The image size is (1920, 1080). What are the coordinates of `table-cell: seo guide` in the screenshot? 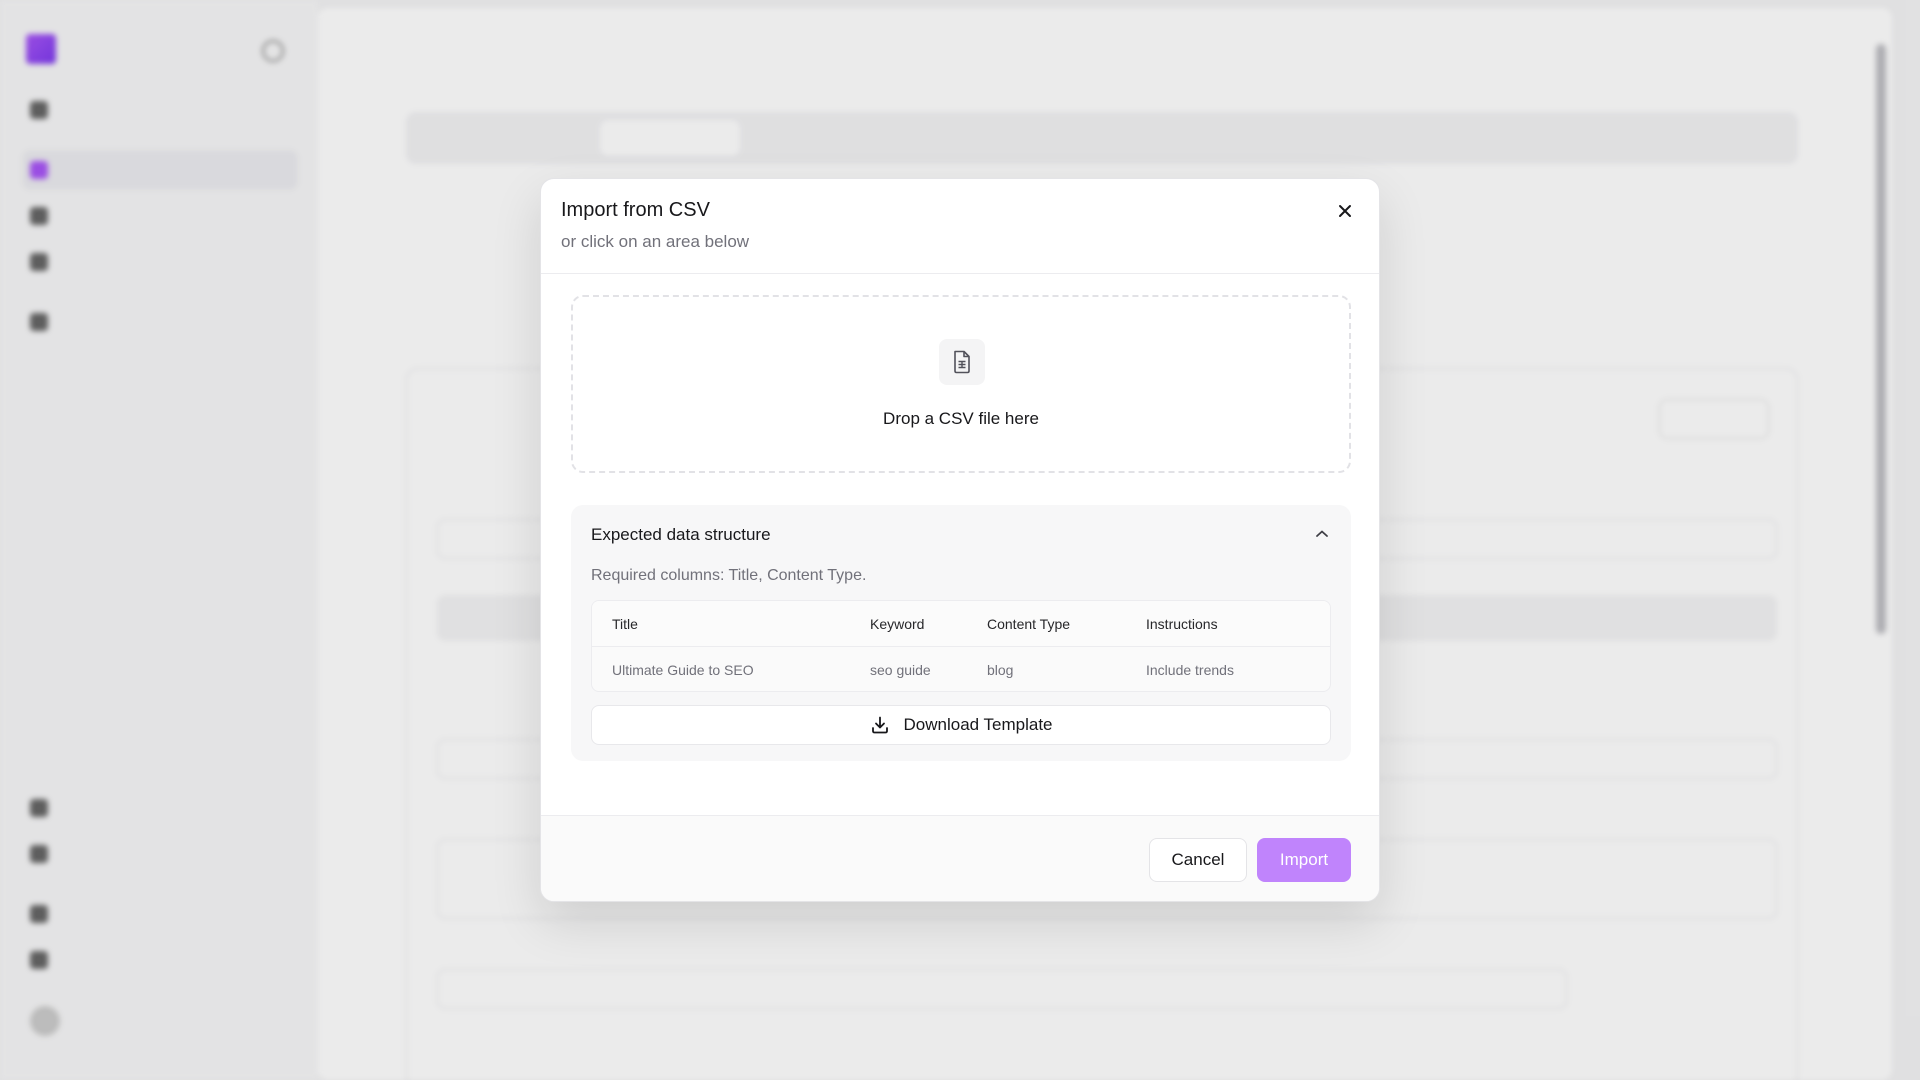 It's located at (900, 670).